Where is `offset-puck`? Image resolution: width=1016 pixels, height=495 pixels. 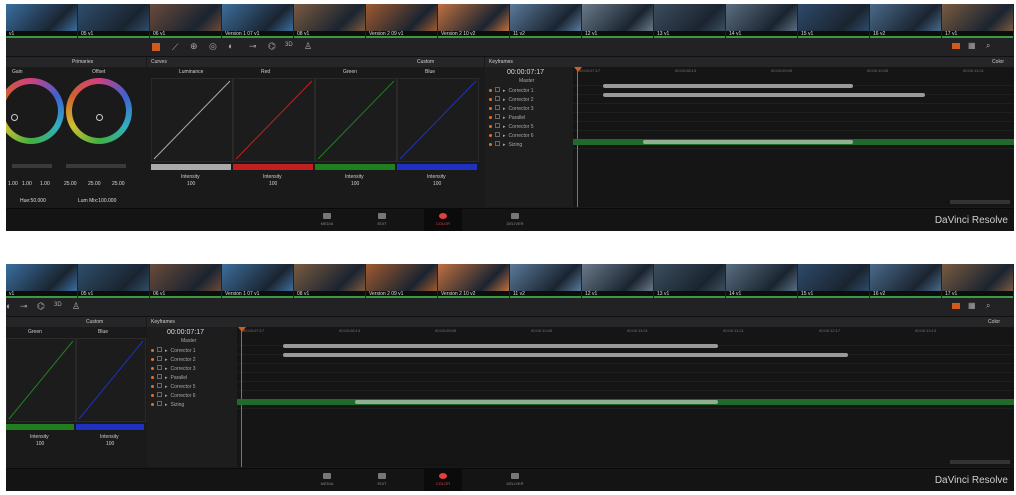
offset-puck is located at coordinates (99, 117).